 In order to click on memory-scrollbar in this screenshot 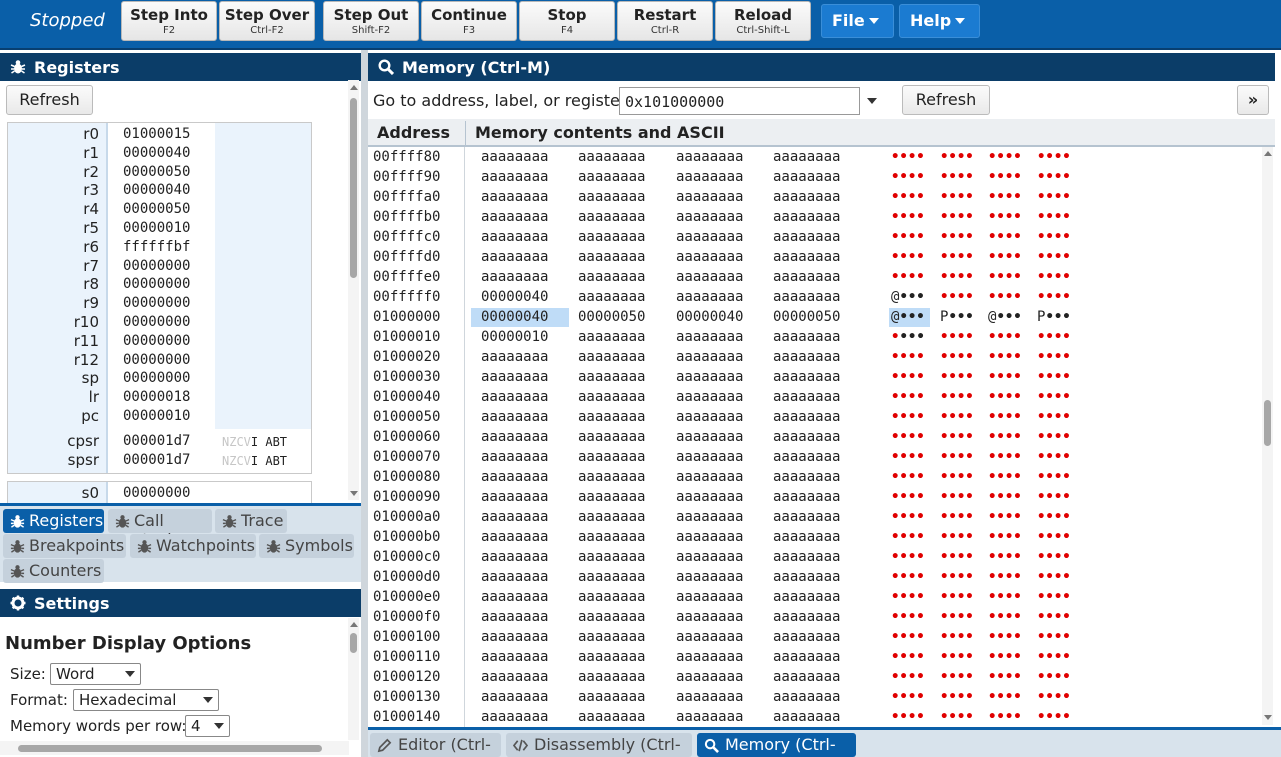, I will do `click(1267, 436)`.